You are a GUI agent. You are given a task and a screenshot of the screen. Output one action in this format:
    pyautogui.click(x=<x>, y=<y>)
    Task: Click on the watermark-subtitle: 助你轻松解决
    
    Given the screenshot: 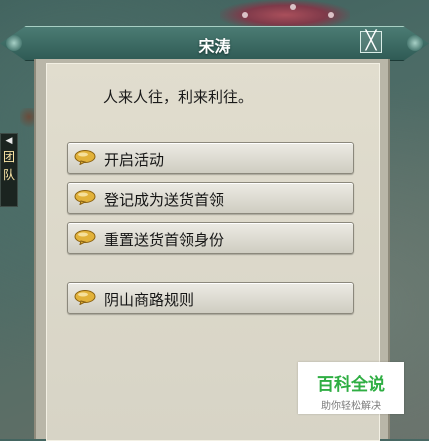 What is the action you would take?
    pyautogui.click(x=351, y=406)
    